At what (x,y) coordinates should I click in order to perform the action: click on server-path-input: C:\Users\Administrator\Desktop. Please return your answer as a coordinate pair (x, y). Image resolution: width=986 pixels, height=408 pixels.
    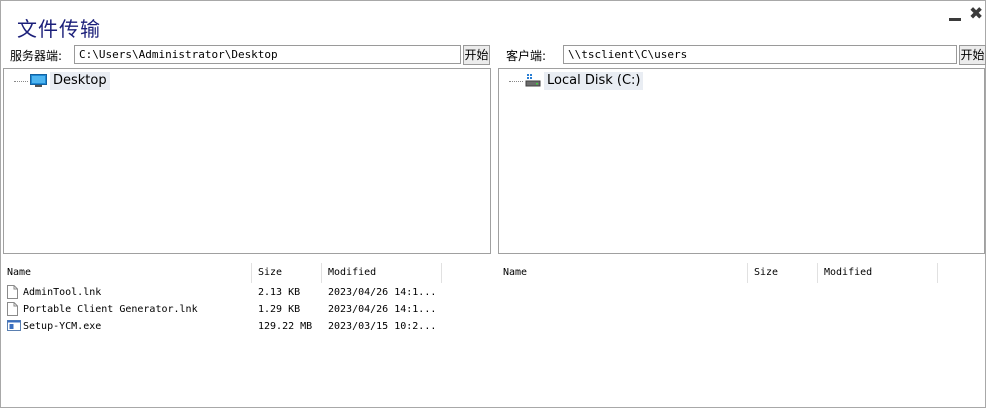
    Looking at the image, I should click on (267, 54).